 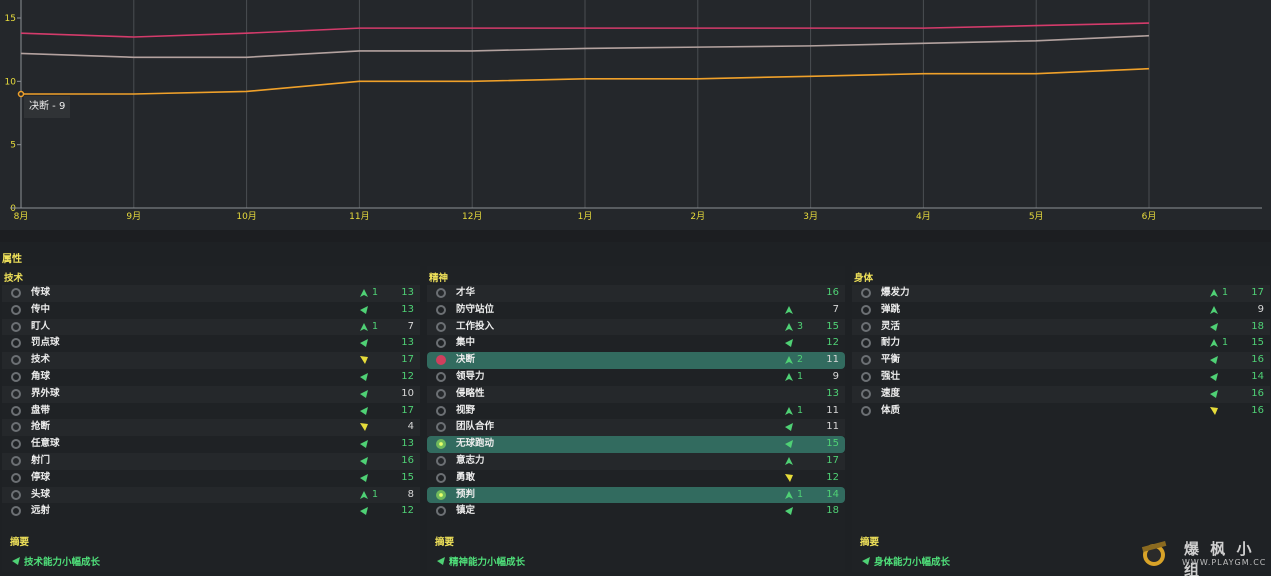 I want to click on attribute-row: 决断 2 11, so click(x=636, y=360).